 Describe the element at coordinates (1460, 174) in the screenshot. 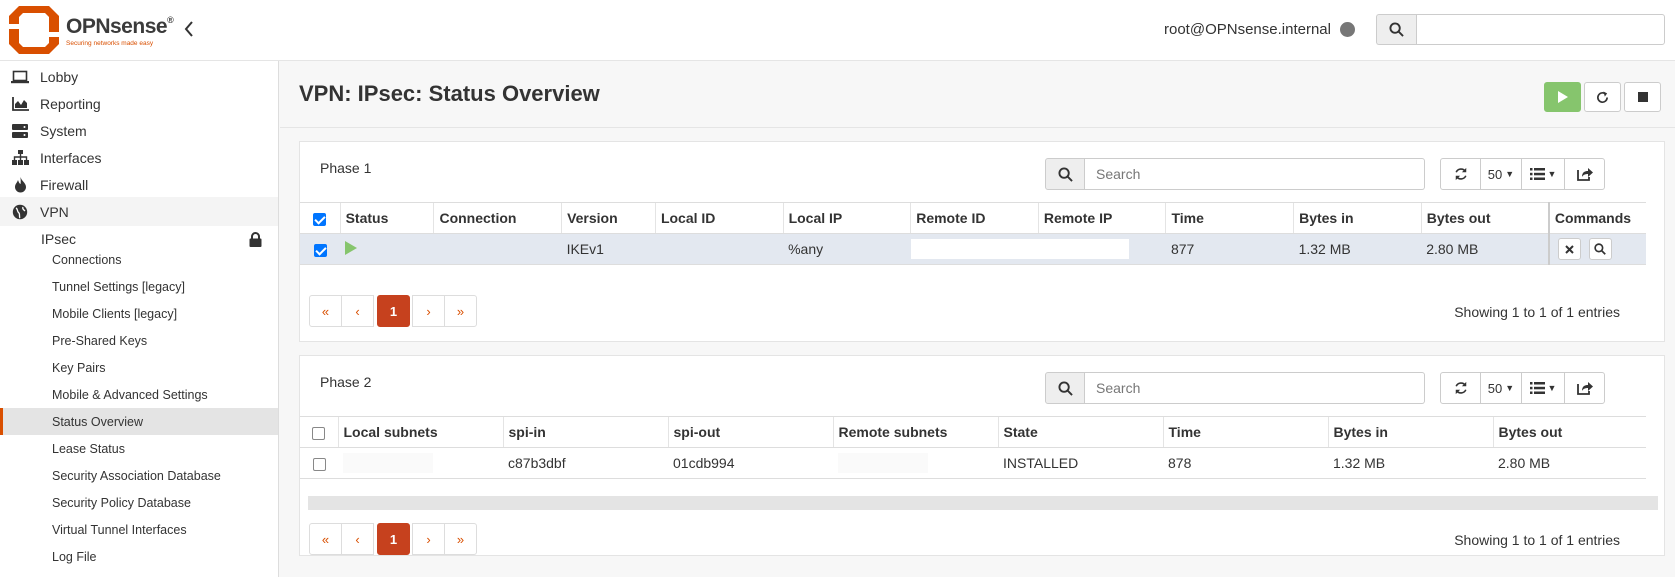

I see `phase1-refresh-button` at that location.